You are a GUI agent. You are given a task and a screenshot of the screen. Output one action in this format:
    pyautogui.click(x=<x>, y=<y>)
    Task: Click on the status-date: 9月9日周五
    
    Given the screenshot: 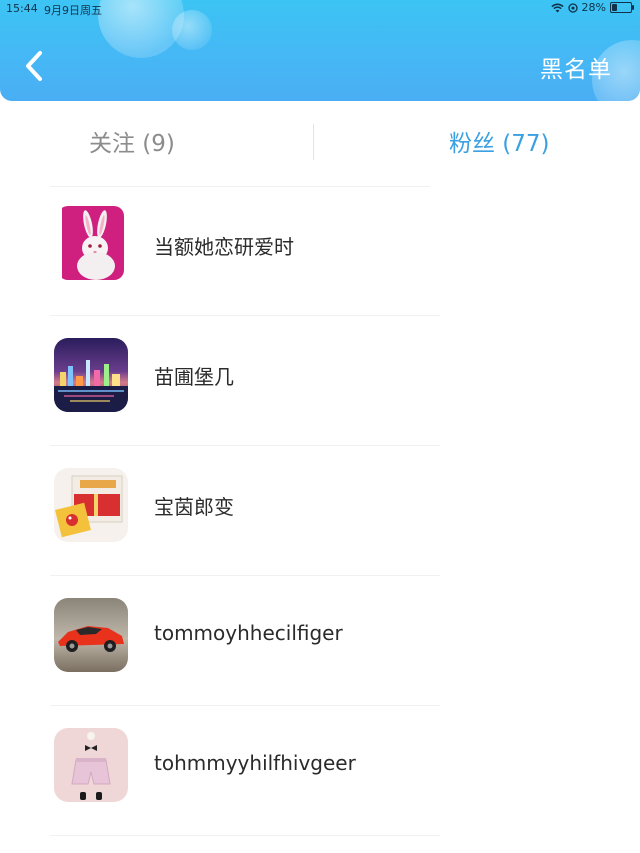 What is the action you would take?
    pyautogui.click(x=73, y=10)
    